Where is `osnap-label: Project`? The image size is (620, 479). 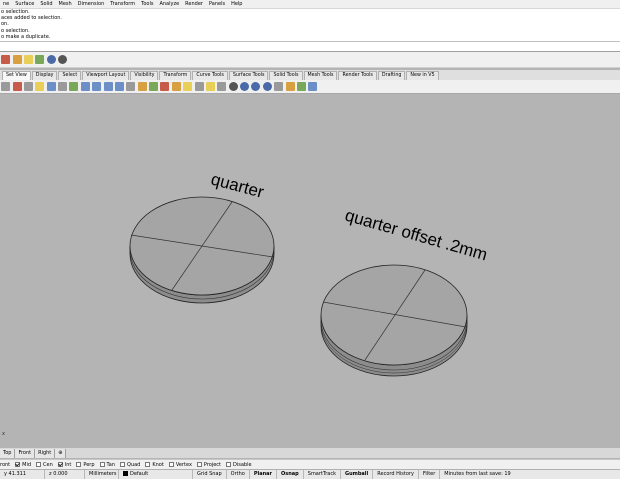 osnap-label: Project is located at coordinates (212, 464).